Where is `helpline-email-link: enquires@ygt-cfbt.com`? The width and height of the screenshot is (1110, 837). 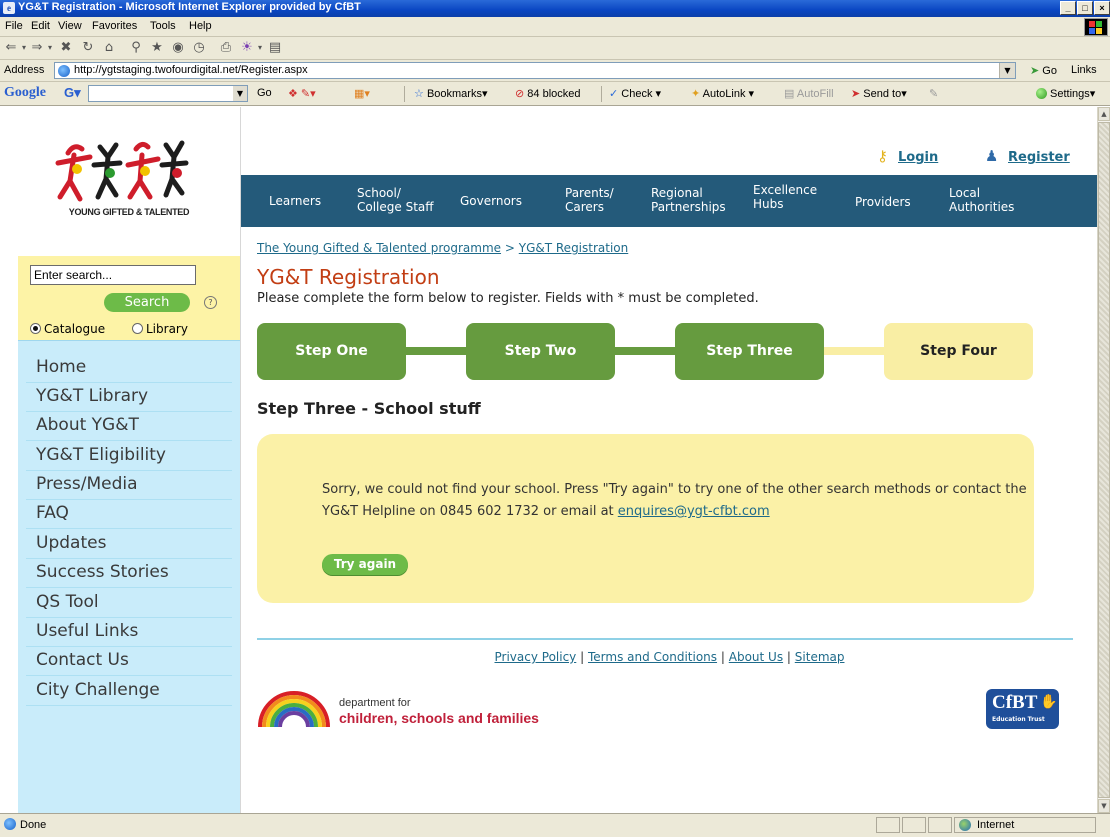 helpline-email-link: enquires@ygt-cfbt.com is located at coordinates (694, 511).